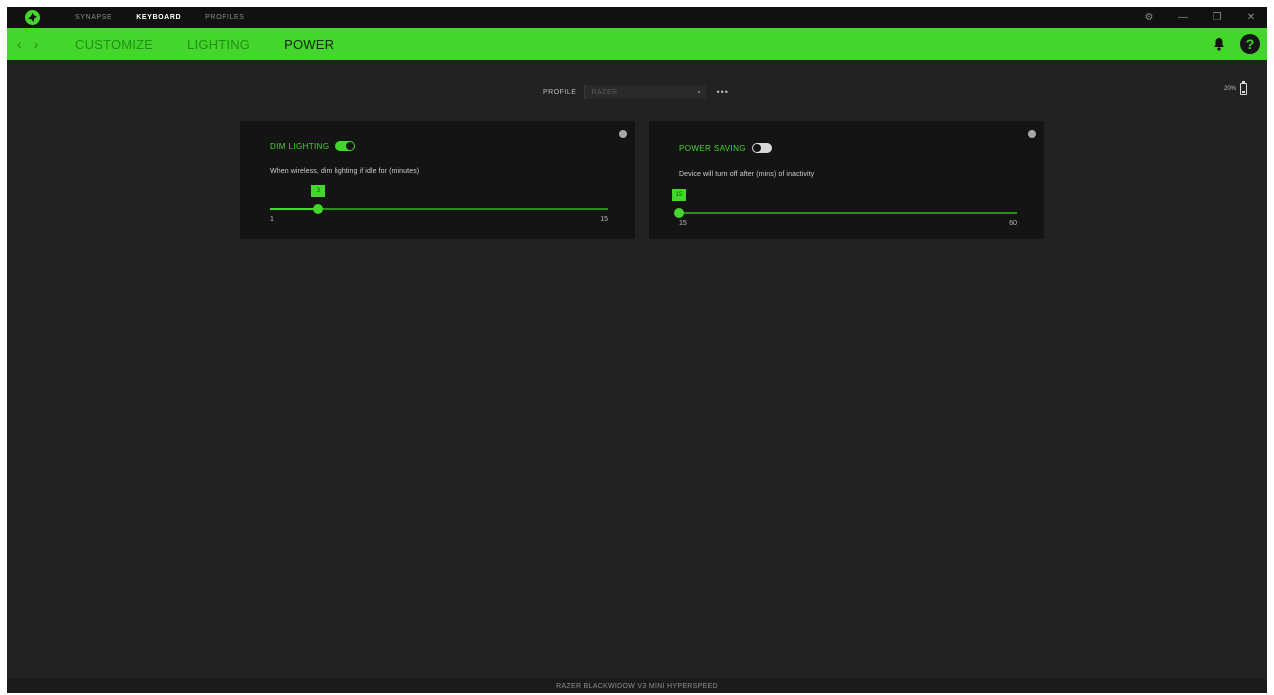 This screenshot has height=695, width=1274. I want to click on slider-max-label: 15, so click(604, 219).